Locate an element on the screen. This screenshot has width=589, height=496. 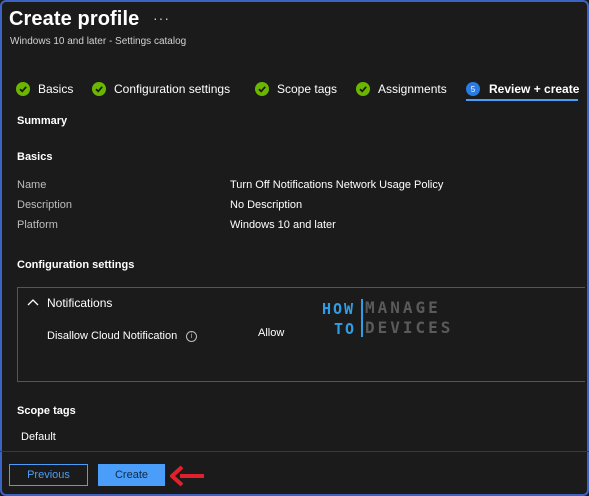
more-options-button: ··· is located at coordinates (161, 18).